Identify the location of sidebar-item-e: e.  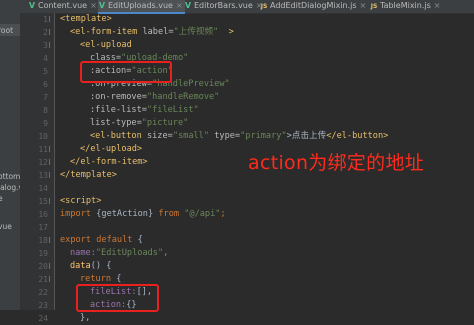
(1, 198).